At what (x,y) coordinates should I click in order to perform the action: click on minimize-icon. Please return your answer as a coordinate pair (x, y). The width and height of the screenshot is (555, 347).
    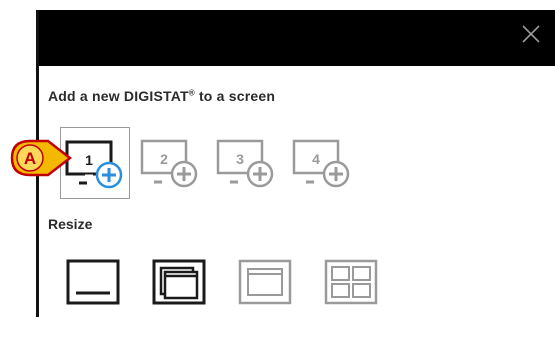
    Looking at the image, I should click on (93, 282).